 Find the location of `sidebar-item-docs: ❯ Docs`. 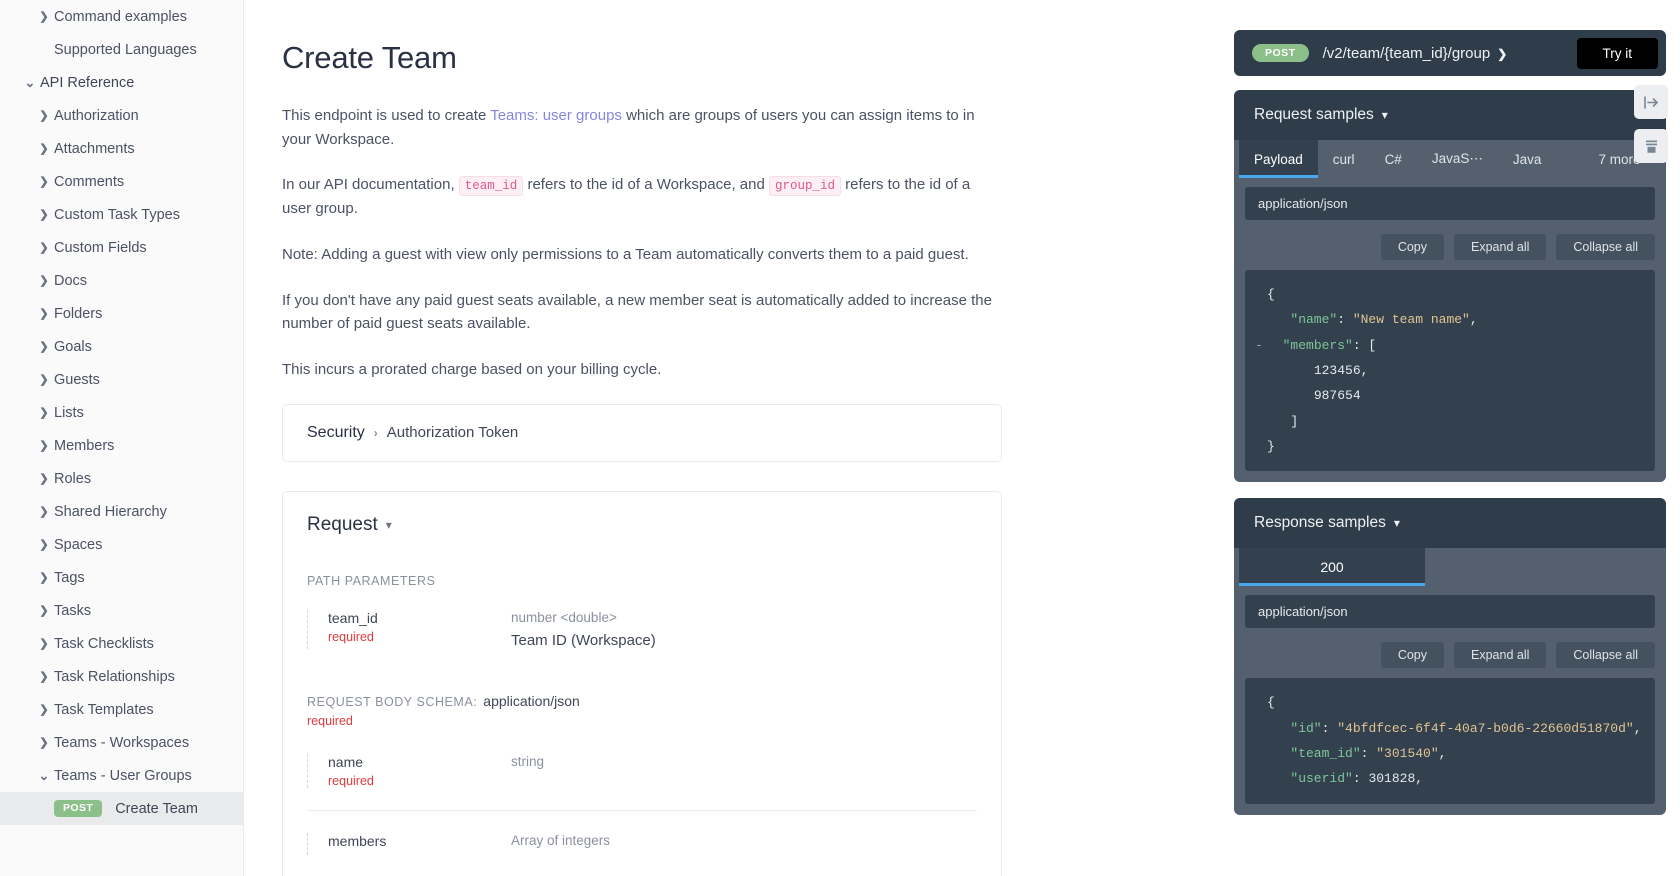

sidebar-item-docs: ❯ Docs is located at coordinates (121, 280).